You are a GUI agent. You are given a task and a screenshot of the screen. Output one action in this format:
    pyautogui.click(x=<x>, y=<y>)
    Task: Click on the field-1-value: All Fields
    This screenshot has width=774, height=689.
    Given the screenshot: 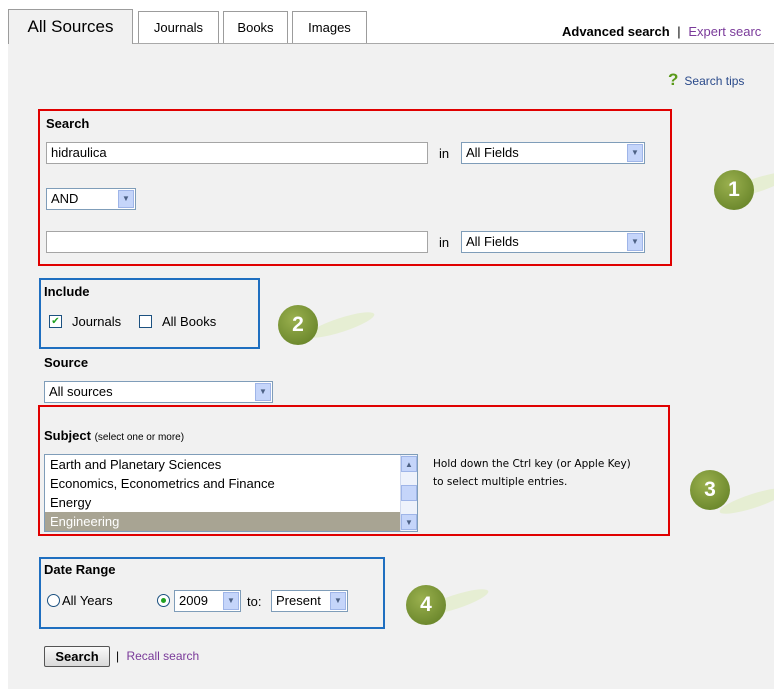 What is the action you would take?
    pyautogui.click(x=492, y=152)
    